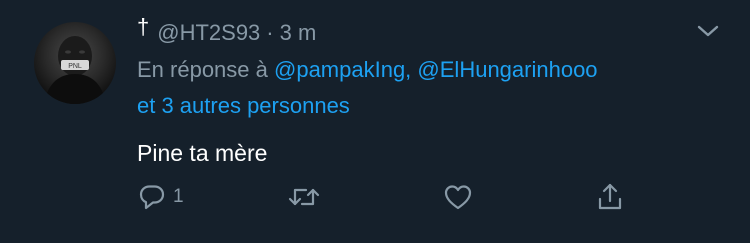  Describe the element at coordinates (143, 27) in the screenshot. I see `display-name: †` at that location.